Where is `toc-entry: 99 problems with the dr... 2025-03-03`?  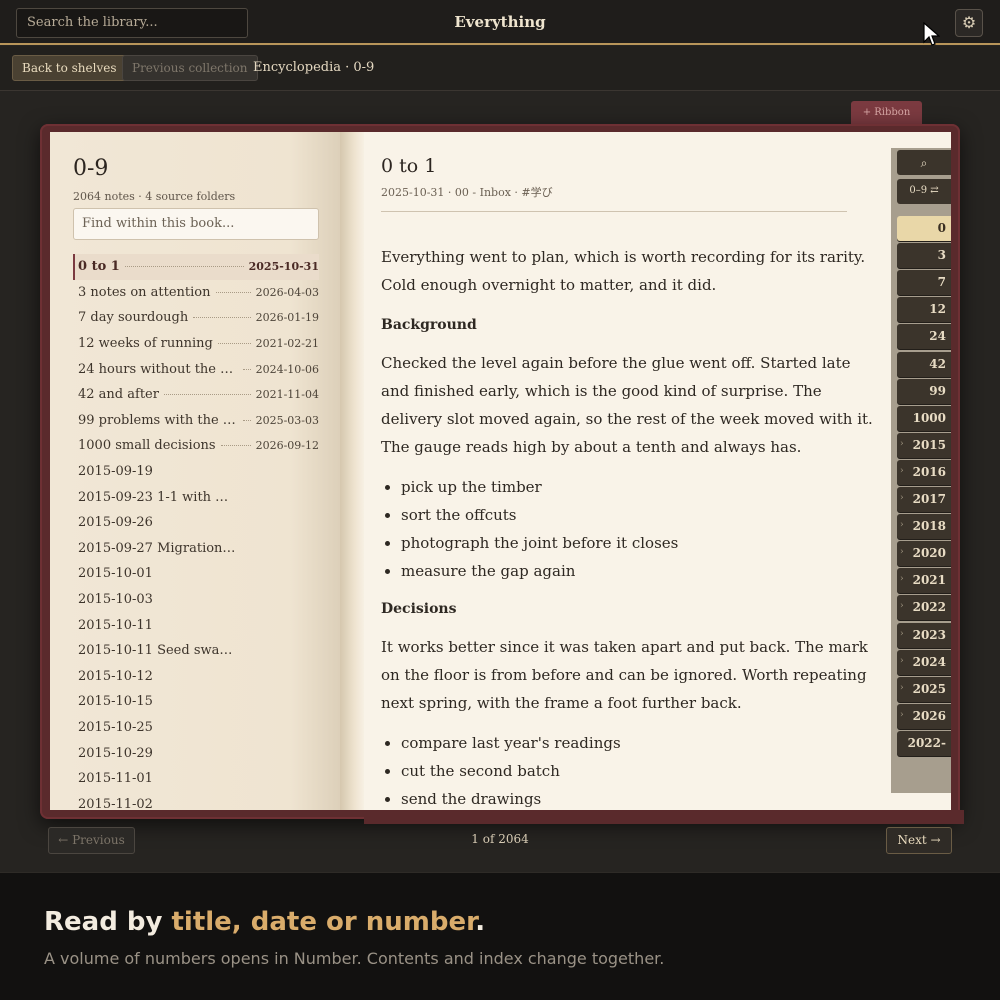
toc-entry: 99 problems with the dr... 2025-03-03 is located at coordinates (196, 421).